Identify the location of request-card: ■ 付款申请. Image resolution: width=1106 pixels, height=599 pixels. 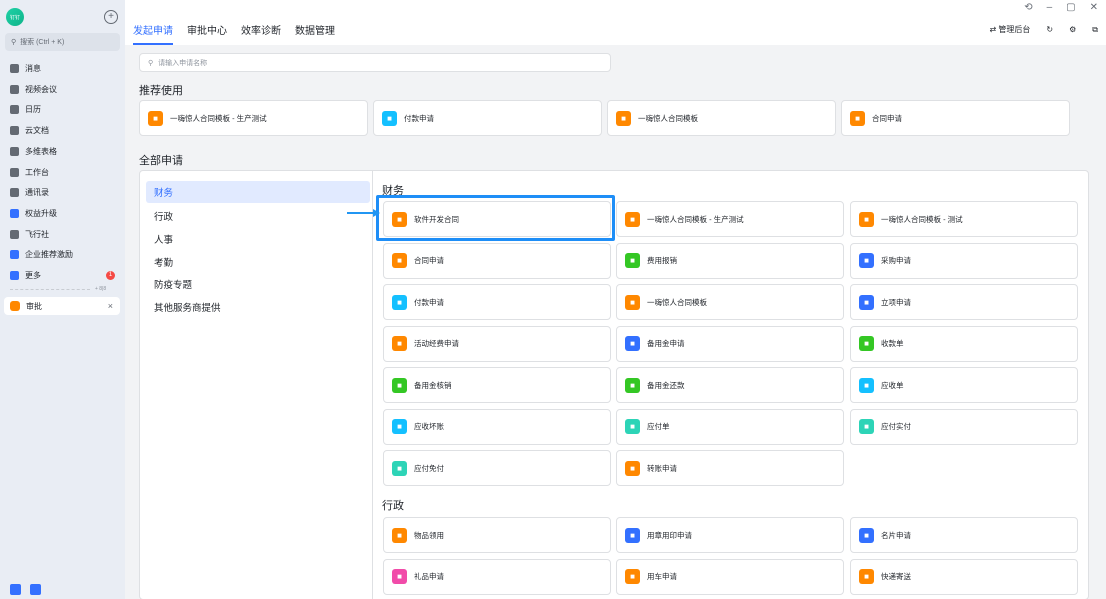
(497, 302).